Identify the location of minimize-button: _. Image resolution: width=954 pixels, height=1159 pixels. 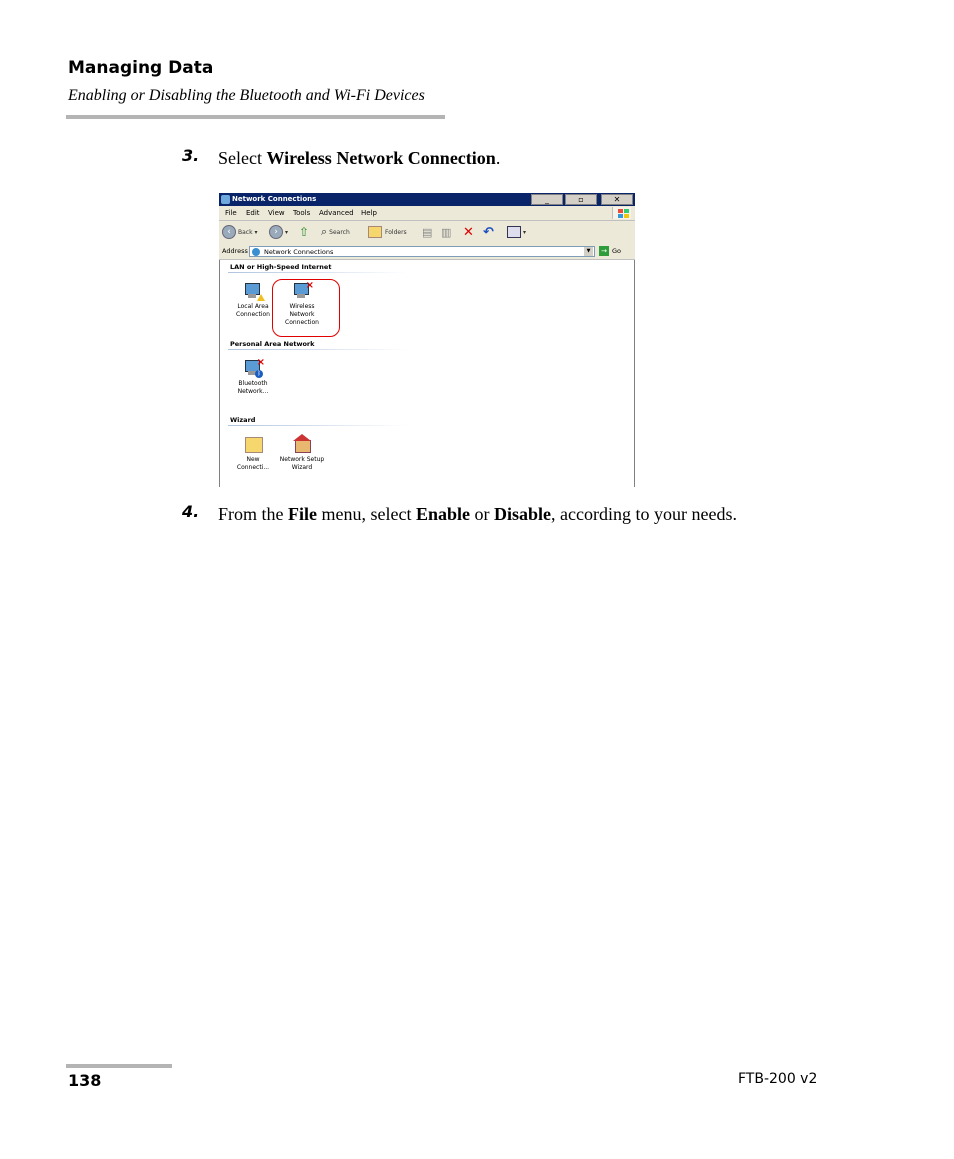
(547, 199).